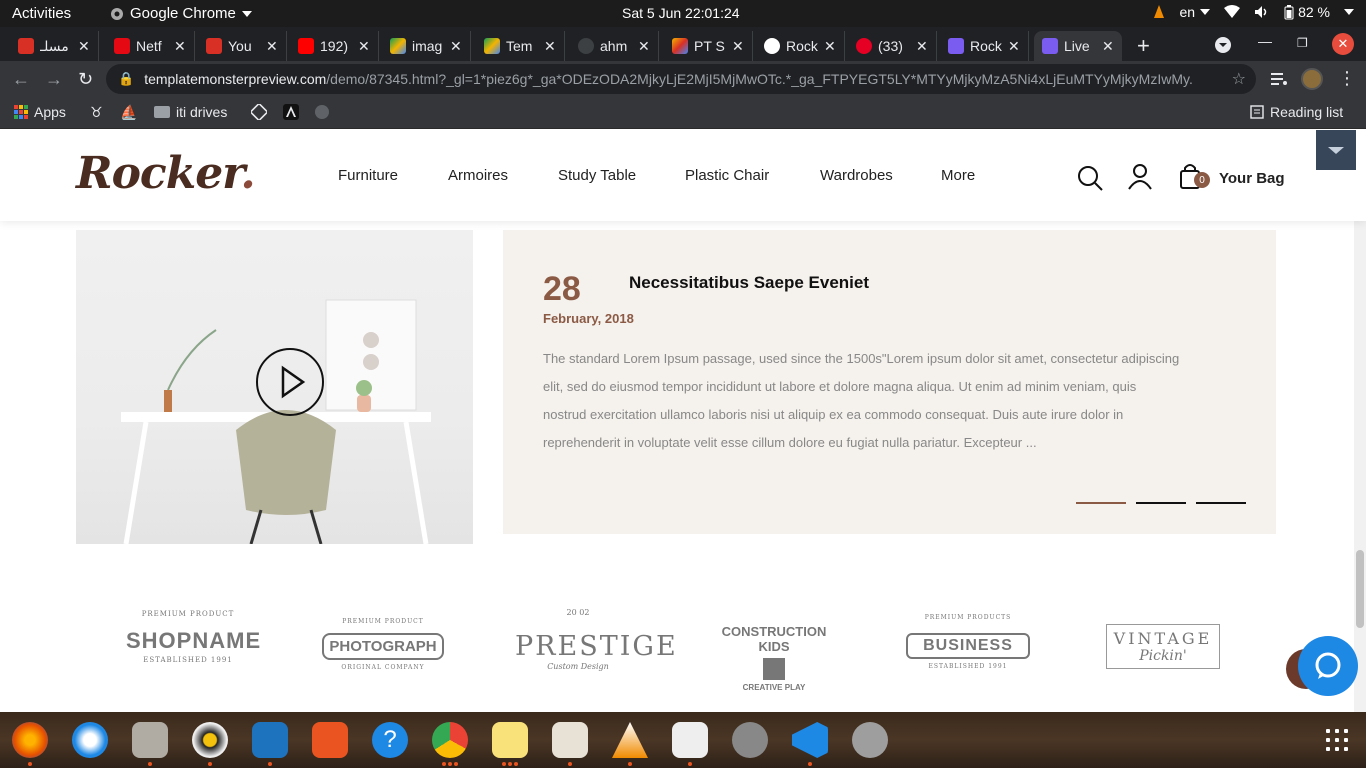 The image size is (1366, 768). Describe the element at coordinates (708, 46) in the screenshot. I see `browser-tab: PT S ✕` at that location.